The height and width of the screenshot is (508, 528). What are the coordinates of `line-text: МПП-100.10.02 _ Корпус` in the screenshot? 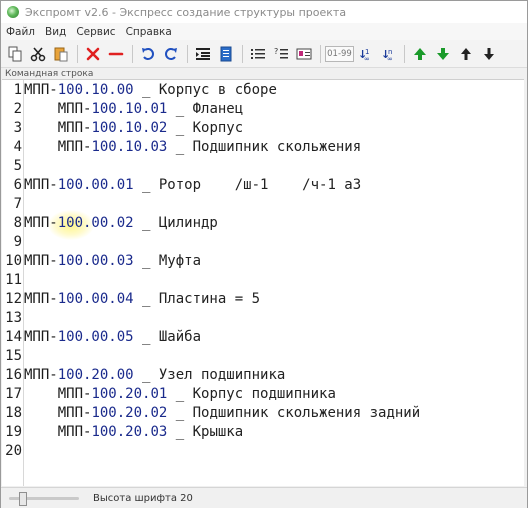 It's located at (133, 128).